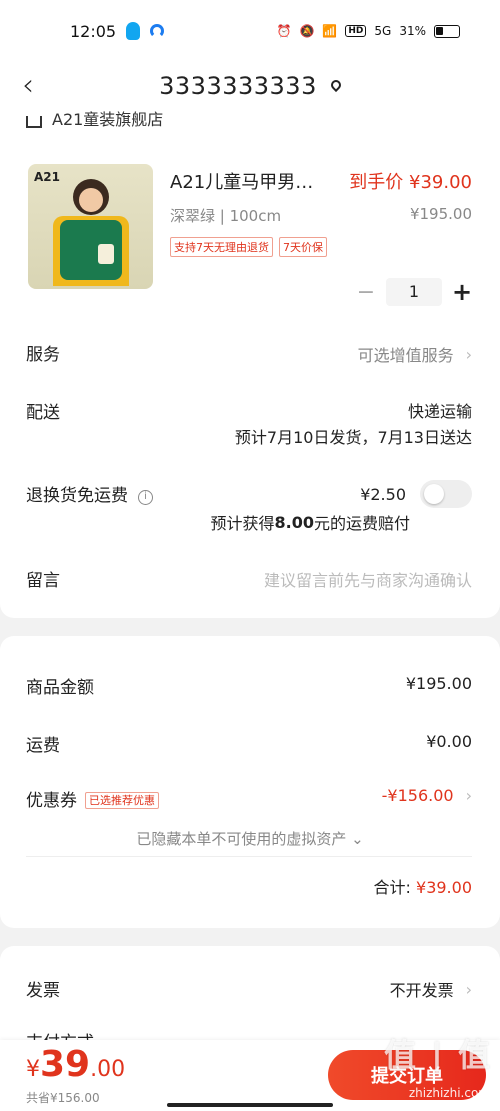 Image resolution: width=500 pixels, height=1111 pixels. I want to click on signal-icon: 5G, so click(383, 31).